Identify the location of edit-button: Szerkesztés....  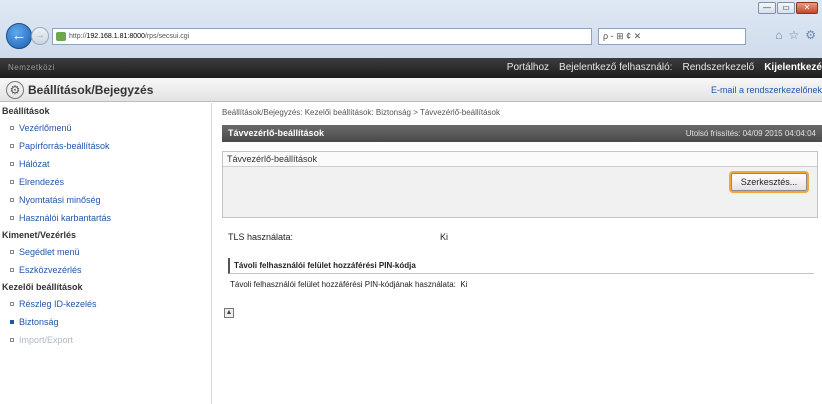
(769, 182).